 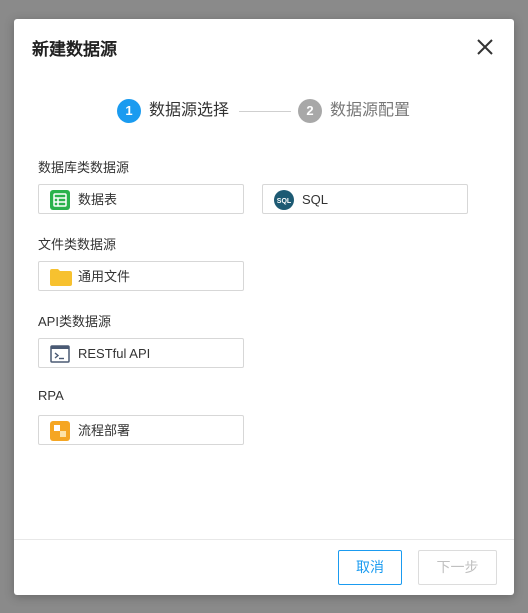 I want to click on svg-text: SQL, so click(x=284, y=201).